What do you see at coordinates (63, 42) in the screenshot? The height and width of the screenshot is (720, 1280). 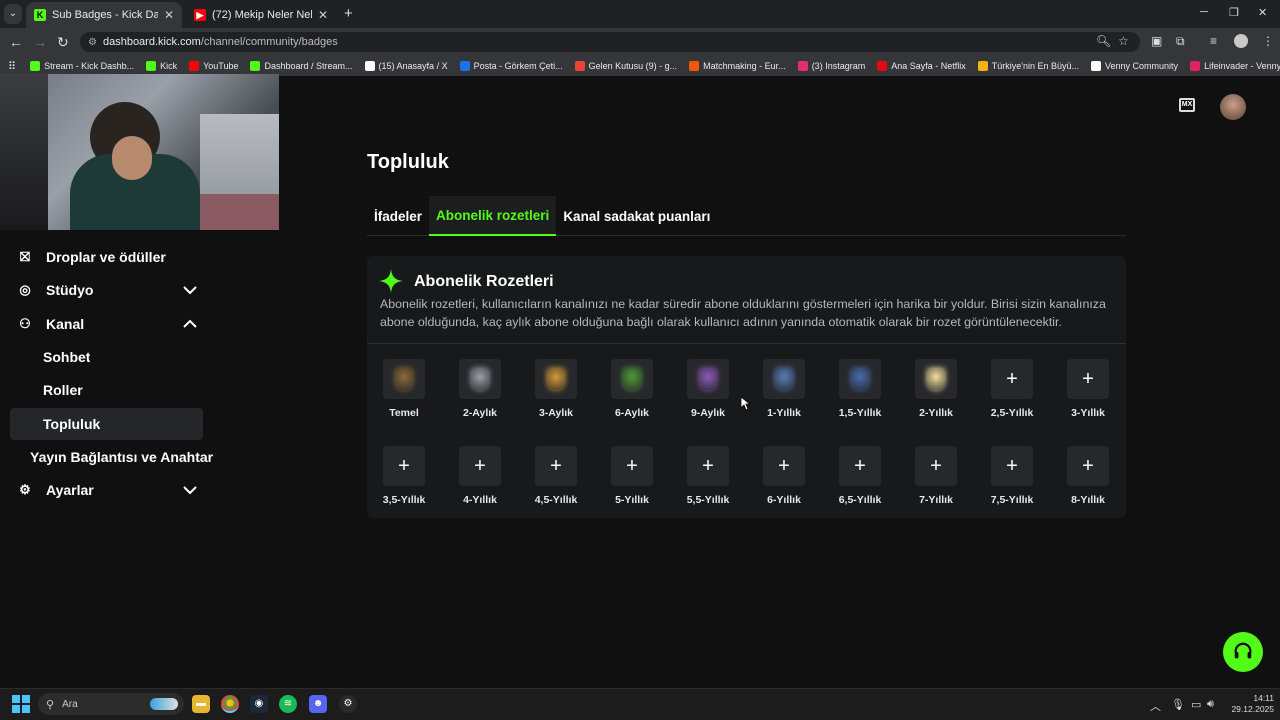 I see `reload-icon: ↻` at bounding box center [63, 42].